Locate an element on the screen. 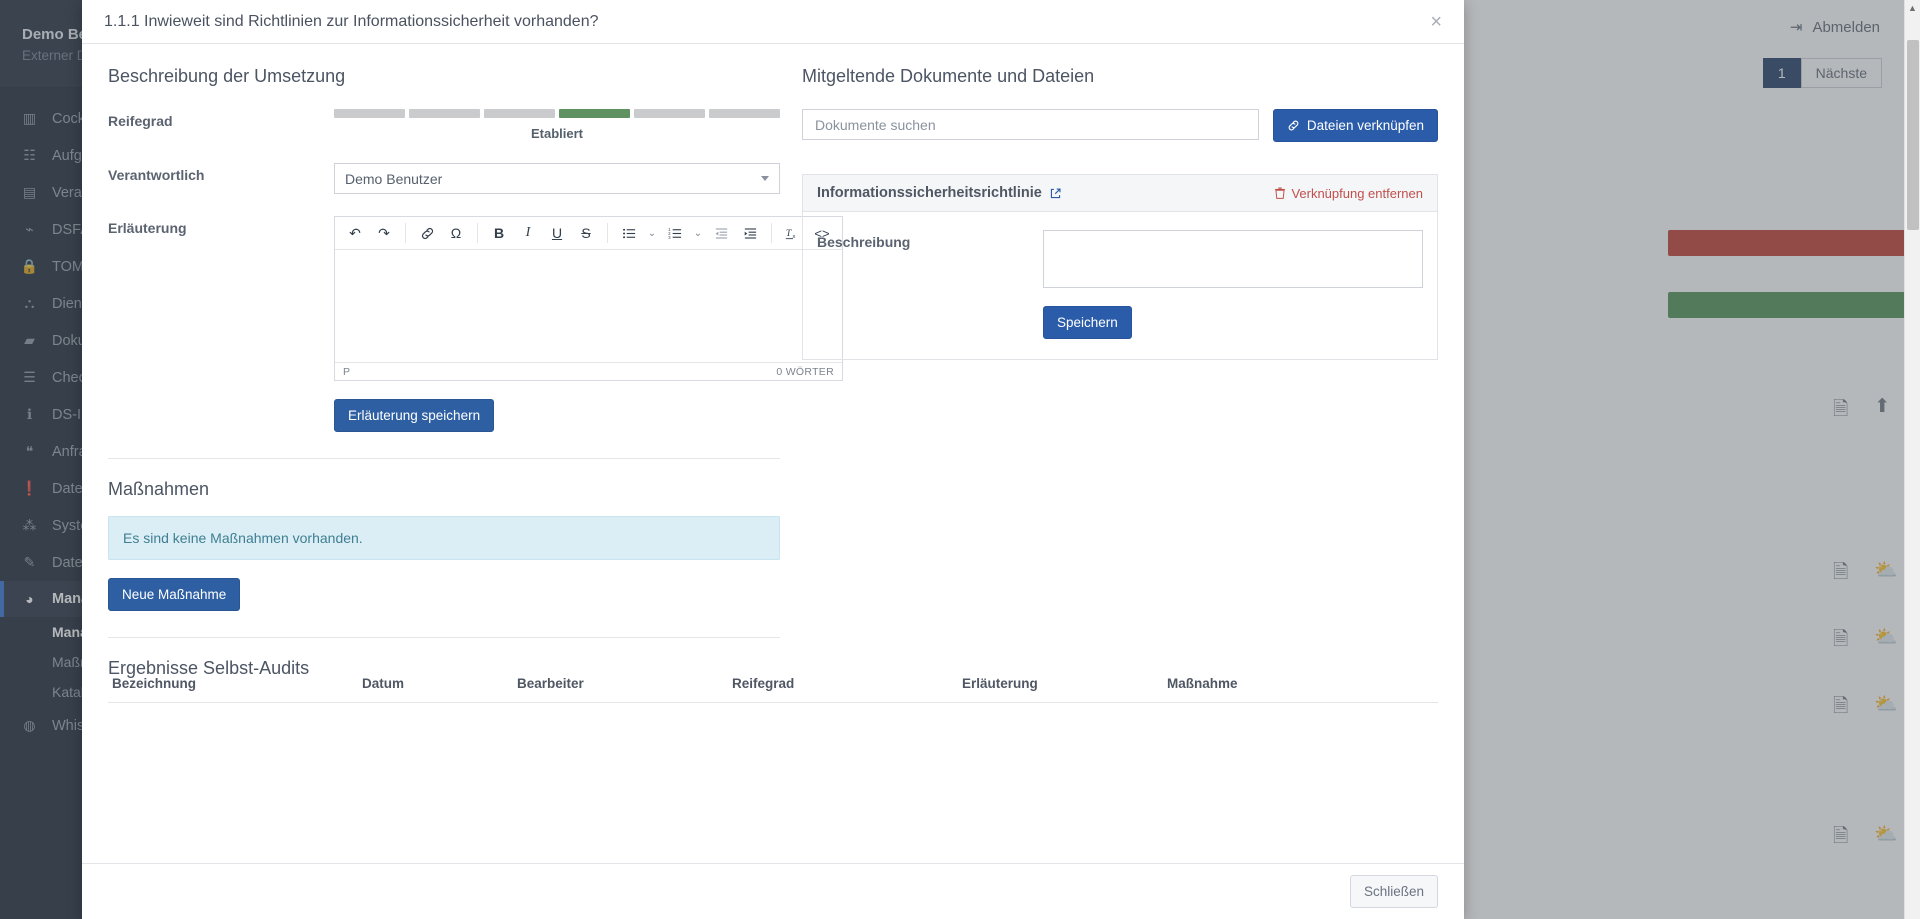 The width and height of the screenshot is (1920, 919). responsible-select: Demo Benutzer is located at coordinates (557, 178).